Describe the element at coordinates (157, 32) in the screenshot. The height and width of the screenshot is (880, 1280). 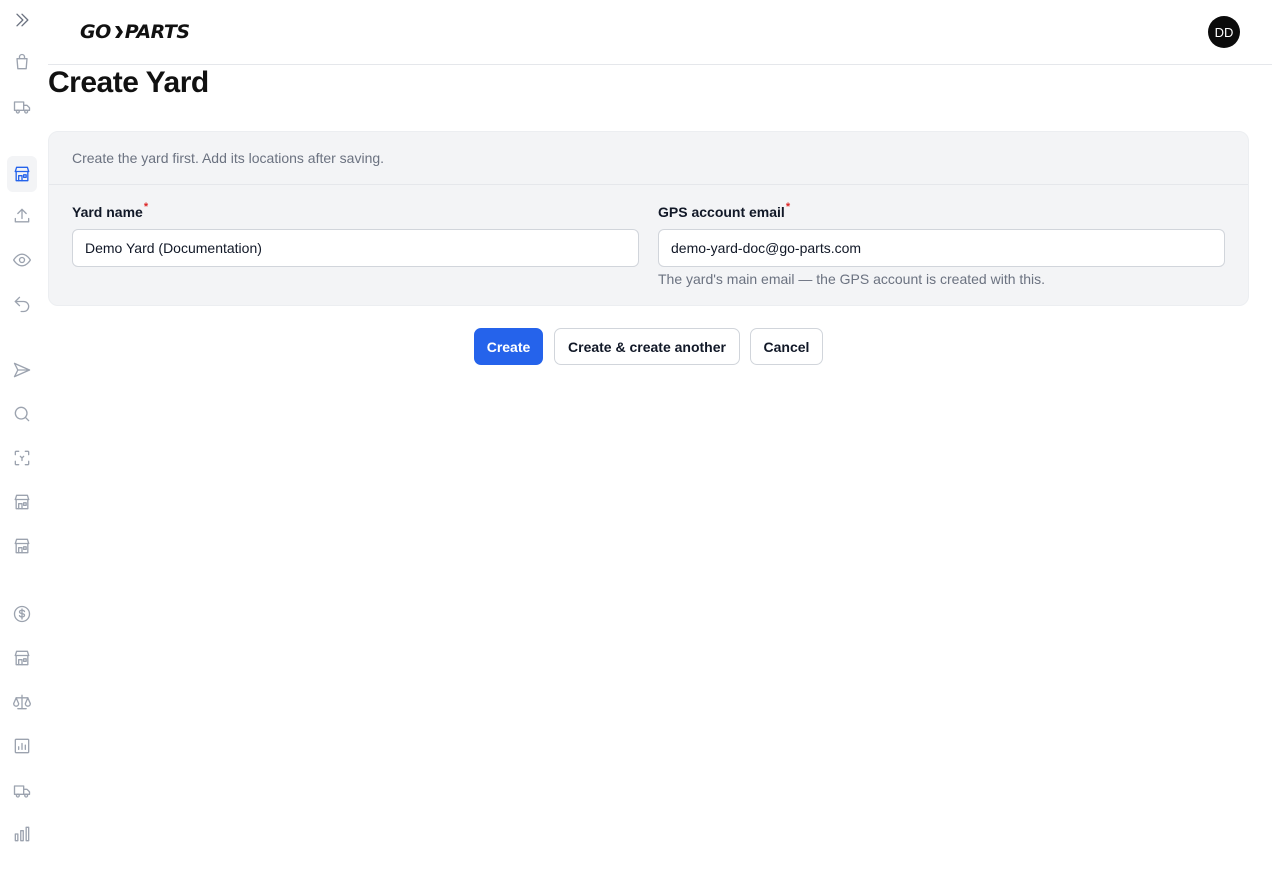
I see `logo-text-right: PARTS` at that location.